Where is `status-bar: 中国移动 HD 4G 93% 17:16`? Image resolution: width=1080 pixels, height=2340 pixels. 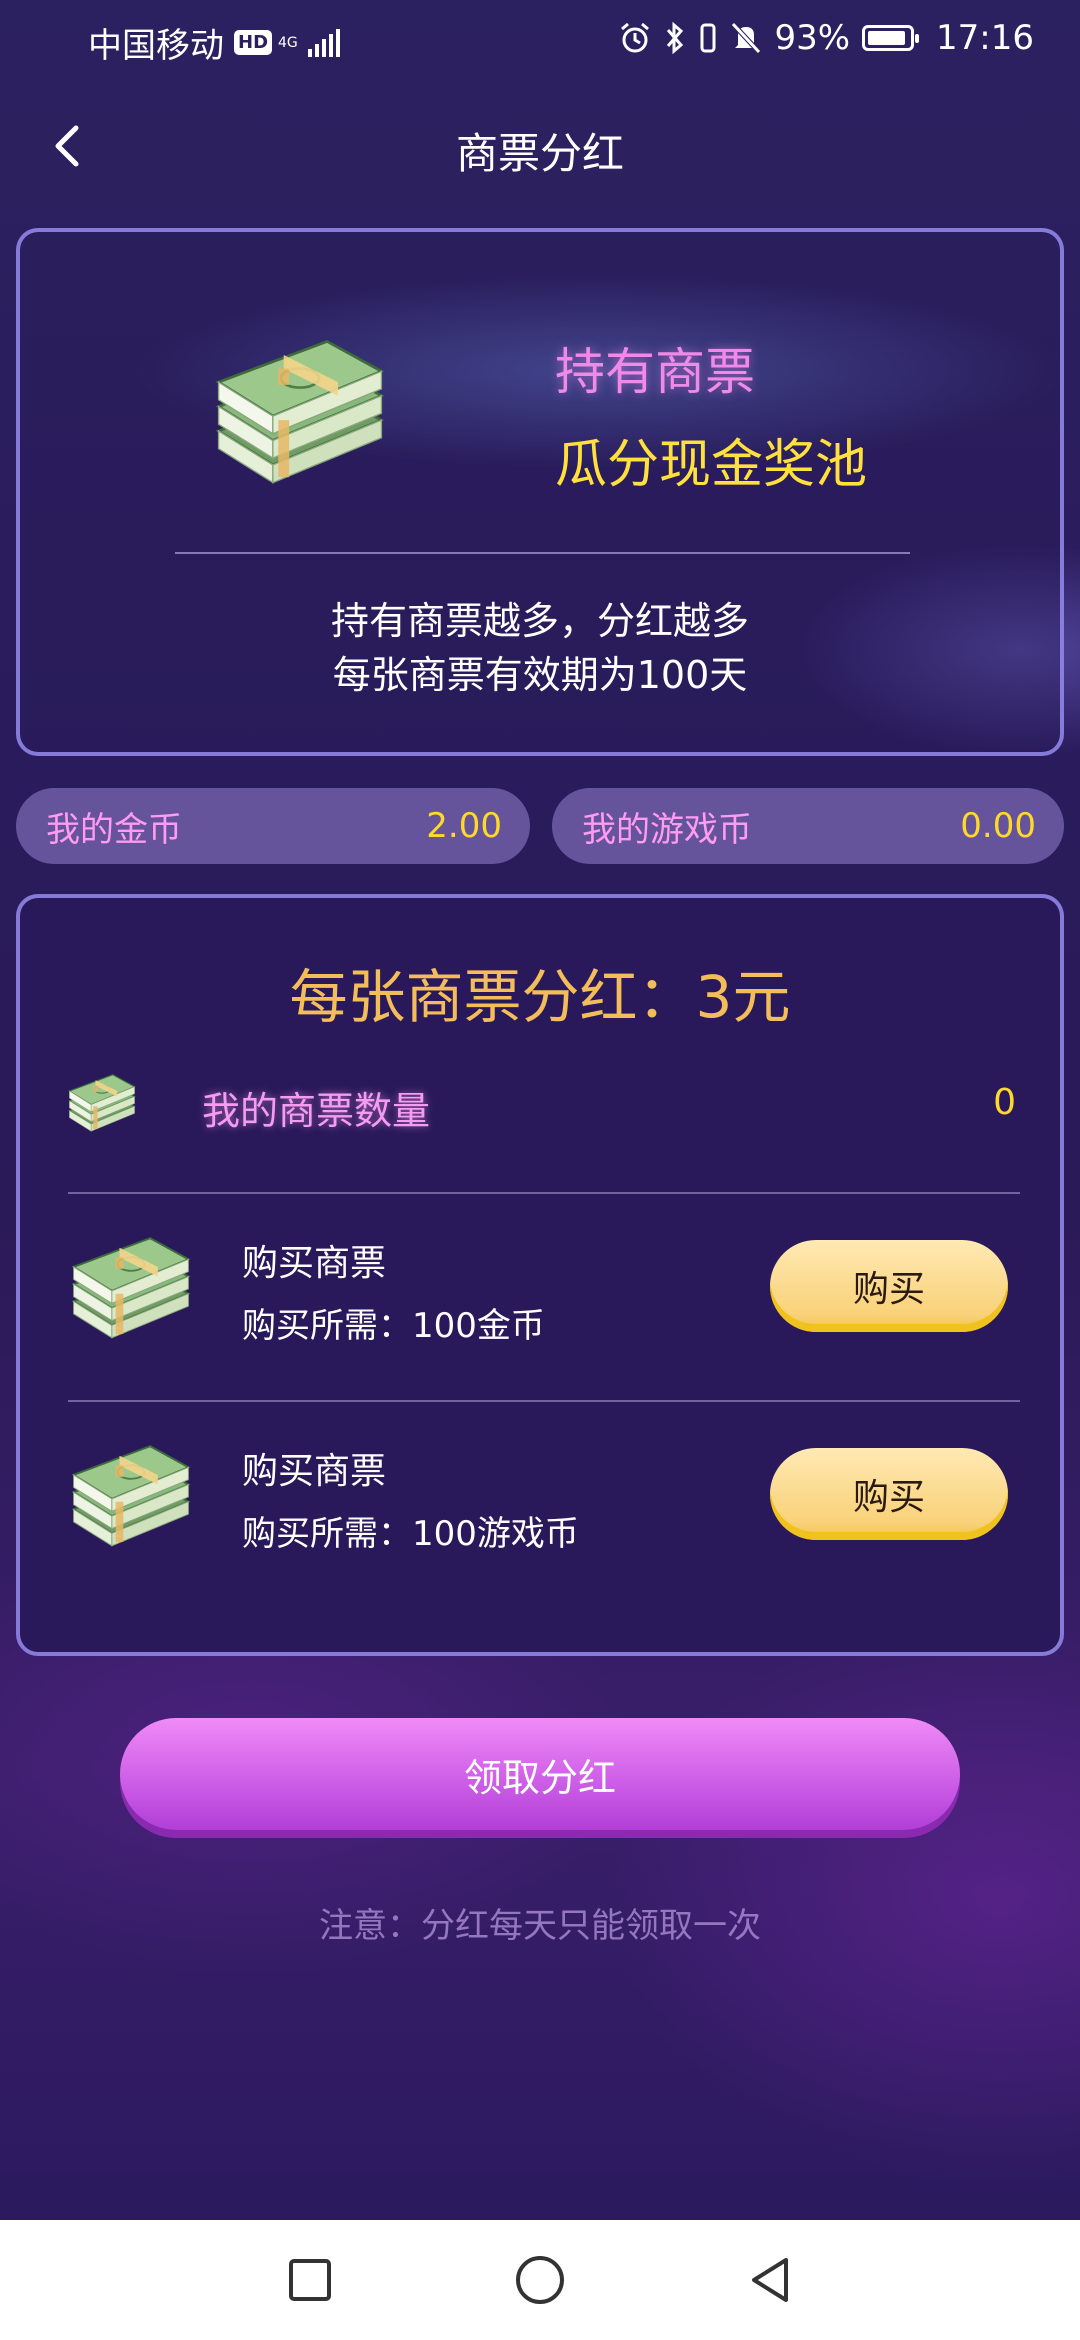
status-bar: 中国移动 HD 4G 93% 17:16 is located at coordinates (540, 40).